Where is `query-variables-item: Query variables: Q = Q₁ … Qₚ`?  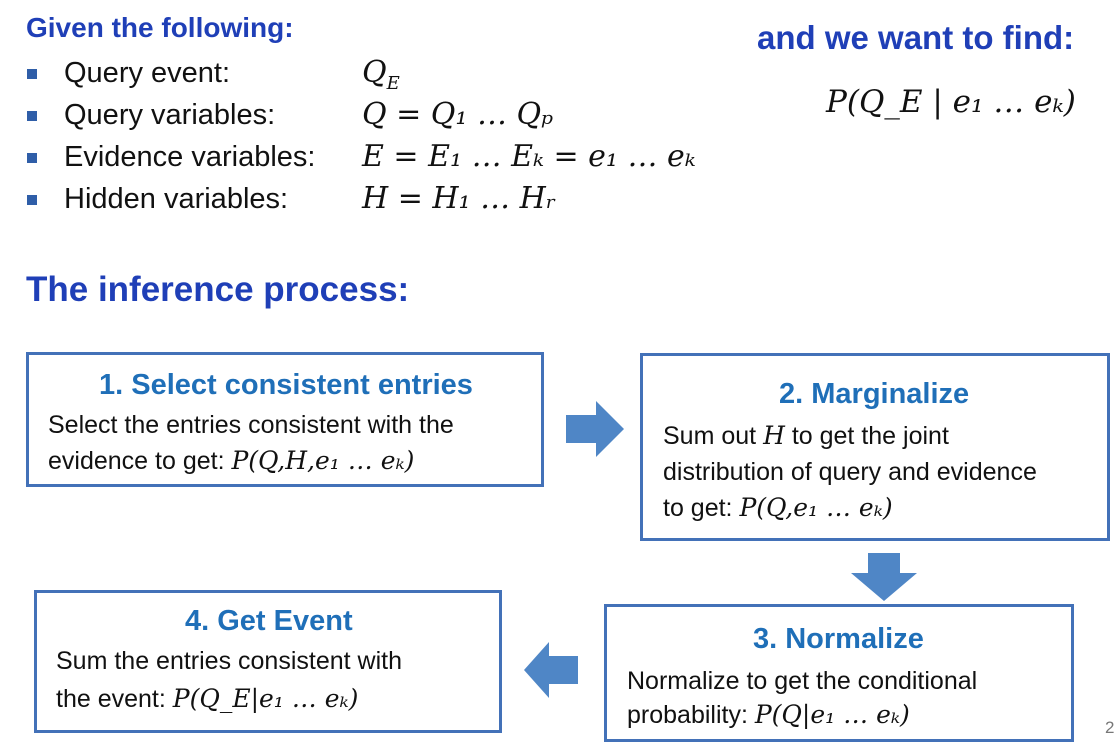 query-variables-item: Query variables: Q = Q₁ … Qₚ is located at coordinates (372, 117).